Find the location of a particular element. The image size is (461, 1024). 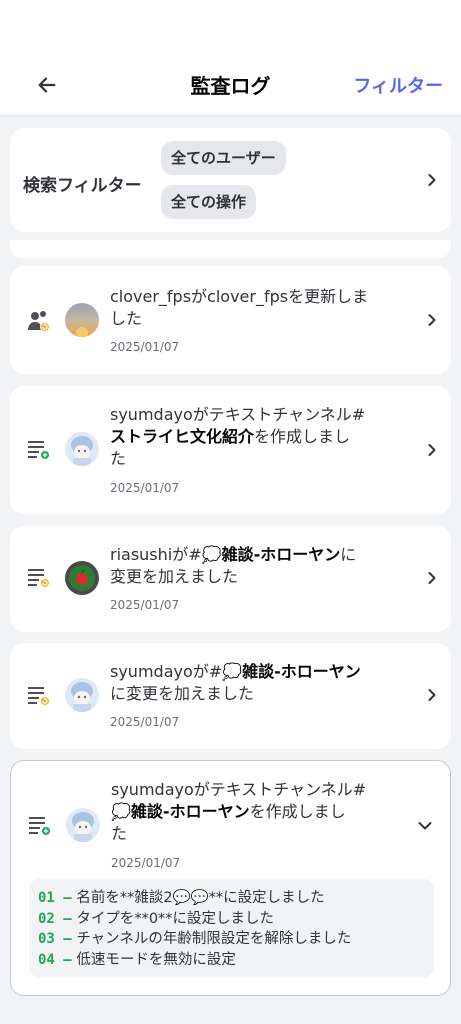

change-row: 01 — 名前を**雑談2💬💬**に設定しました is located at coordinates (236, 898).